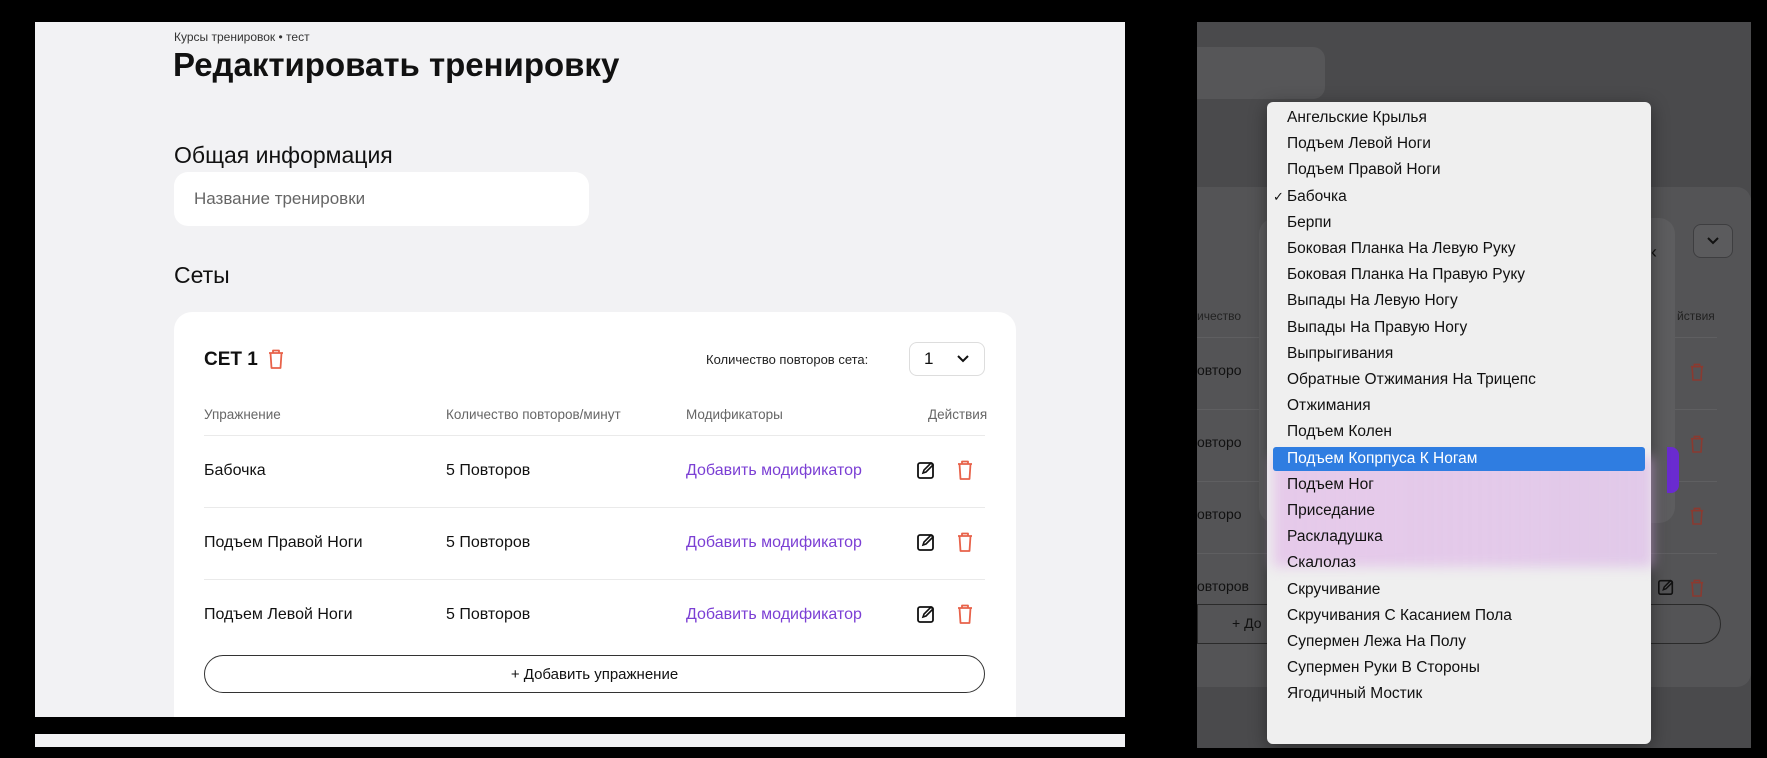 The width and height of the screenshot is (1767, 758). I want to click on dropdown-item: Ягодичный Мостик, so click(1459, 694).